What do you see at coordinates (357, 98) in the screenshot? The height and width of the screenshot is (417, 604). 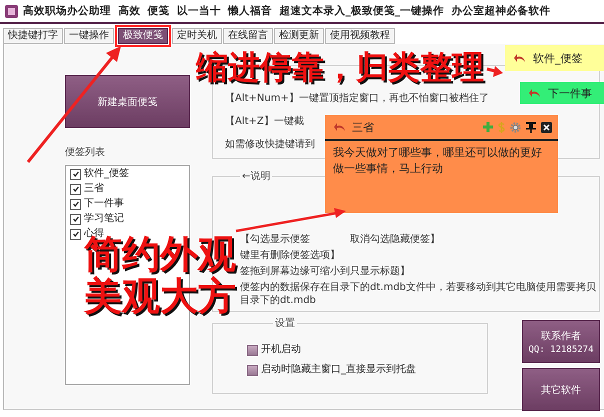 I see `hotkey-text: 【Alt+Num+】一键置顶指定窗口，再也不怕窗口被档住了` at bounding box center [357, 98].